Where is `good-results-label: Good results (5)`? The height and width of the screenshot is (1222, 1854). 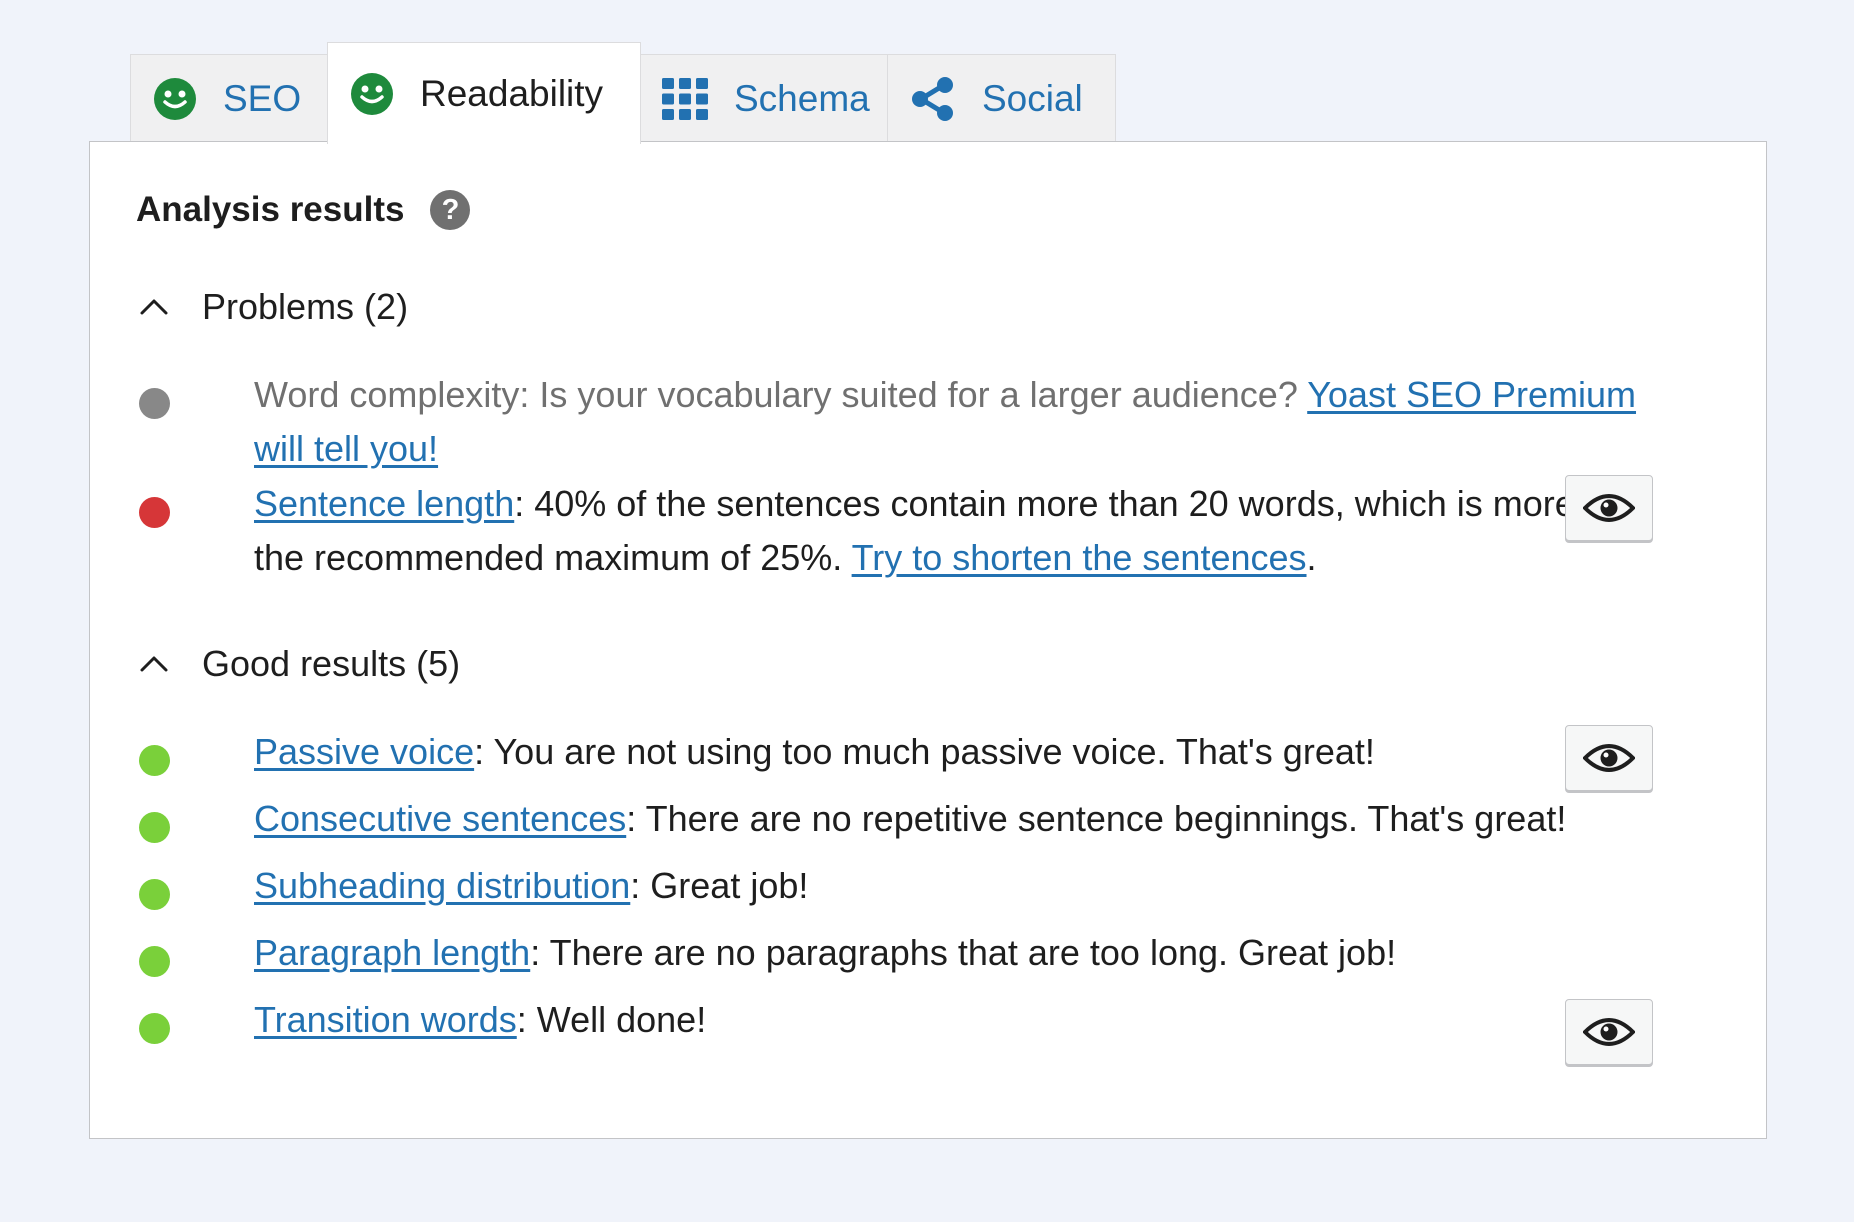 good-results-label: Good results (5) is located at coordinates (331, 663).